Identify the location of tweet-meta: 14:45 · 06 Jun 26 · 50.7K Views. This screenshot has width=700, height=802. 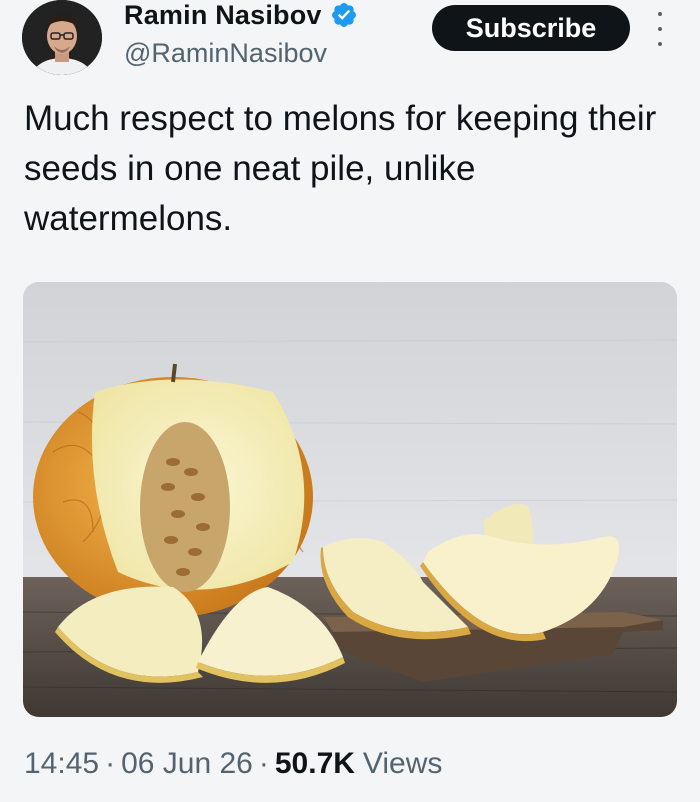
(233, 764).